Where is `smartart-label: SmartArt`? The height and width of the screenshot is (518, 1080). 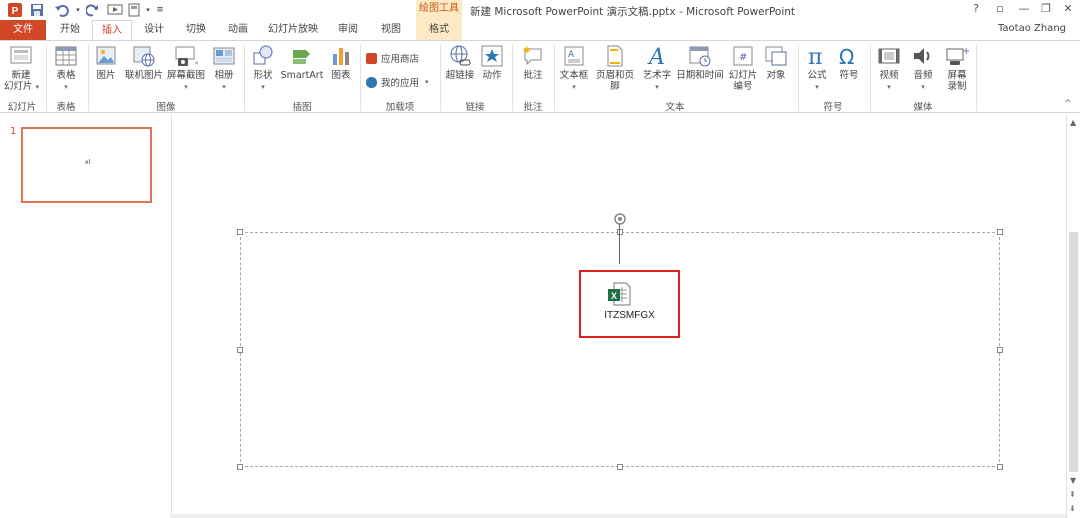
smartart-label: SmartArt is located at coordinates (302, 75).